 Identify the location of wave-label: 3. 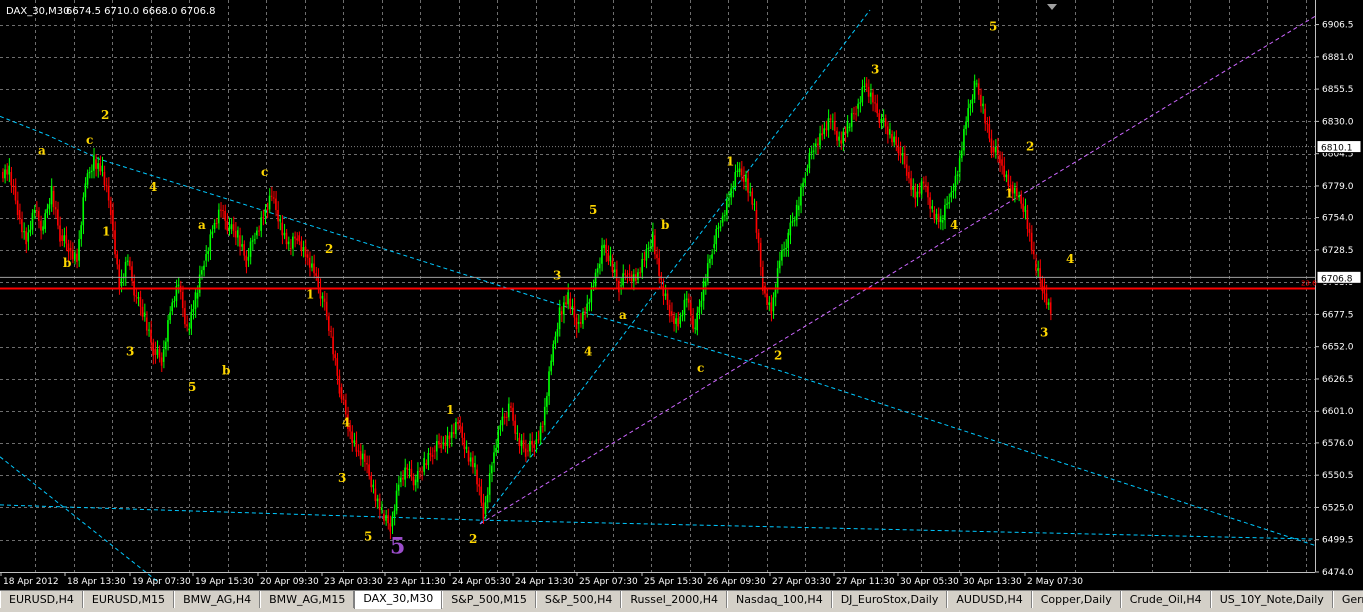
(130, 352).